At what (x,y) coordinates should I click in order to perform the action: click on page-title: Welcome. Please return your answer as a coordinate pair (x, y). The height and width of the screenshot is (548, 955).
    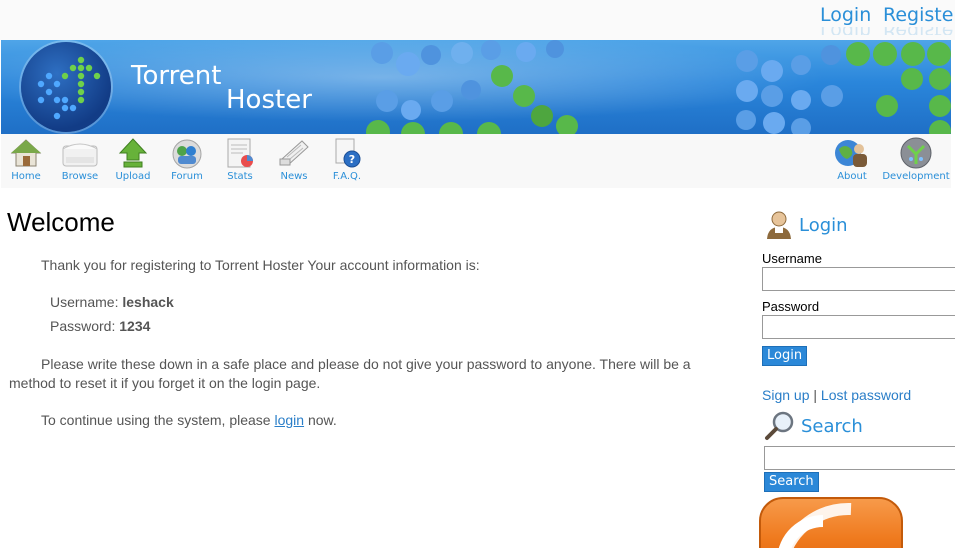
    Looking at the image, I should click on (61, 222).